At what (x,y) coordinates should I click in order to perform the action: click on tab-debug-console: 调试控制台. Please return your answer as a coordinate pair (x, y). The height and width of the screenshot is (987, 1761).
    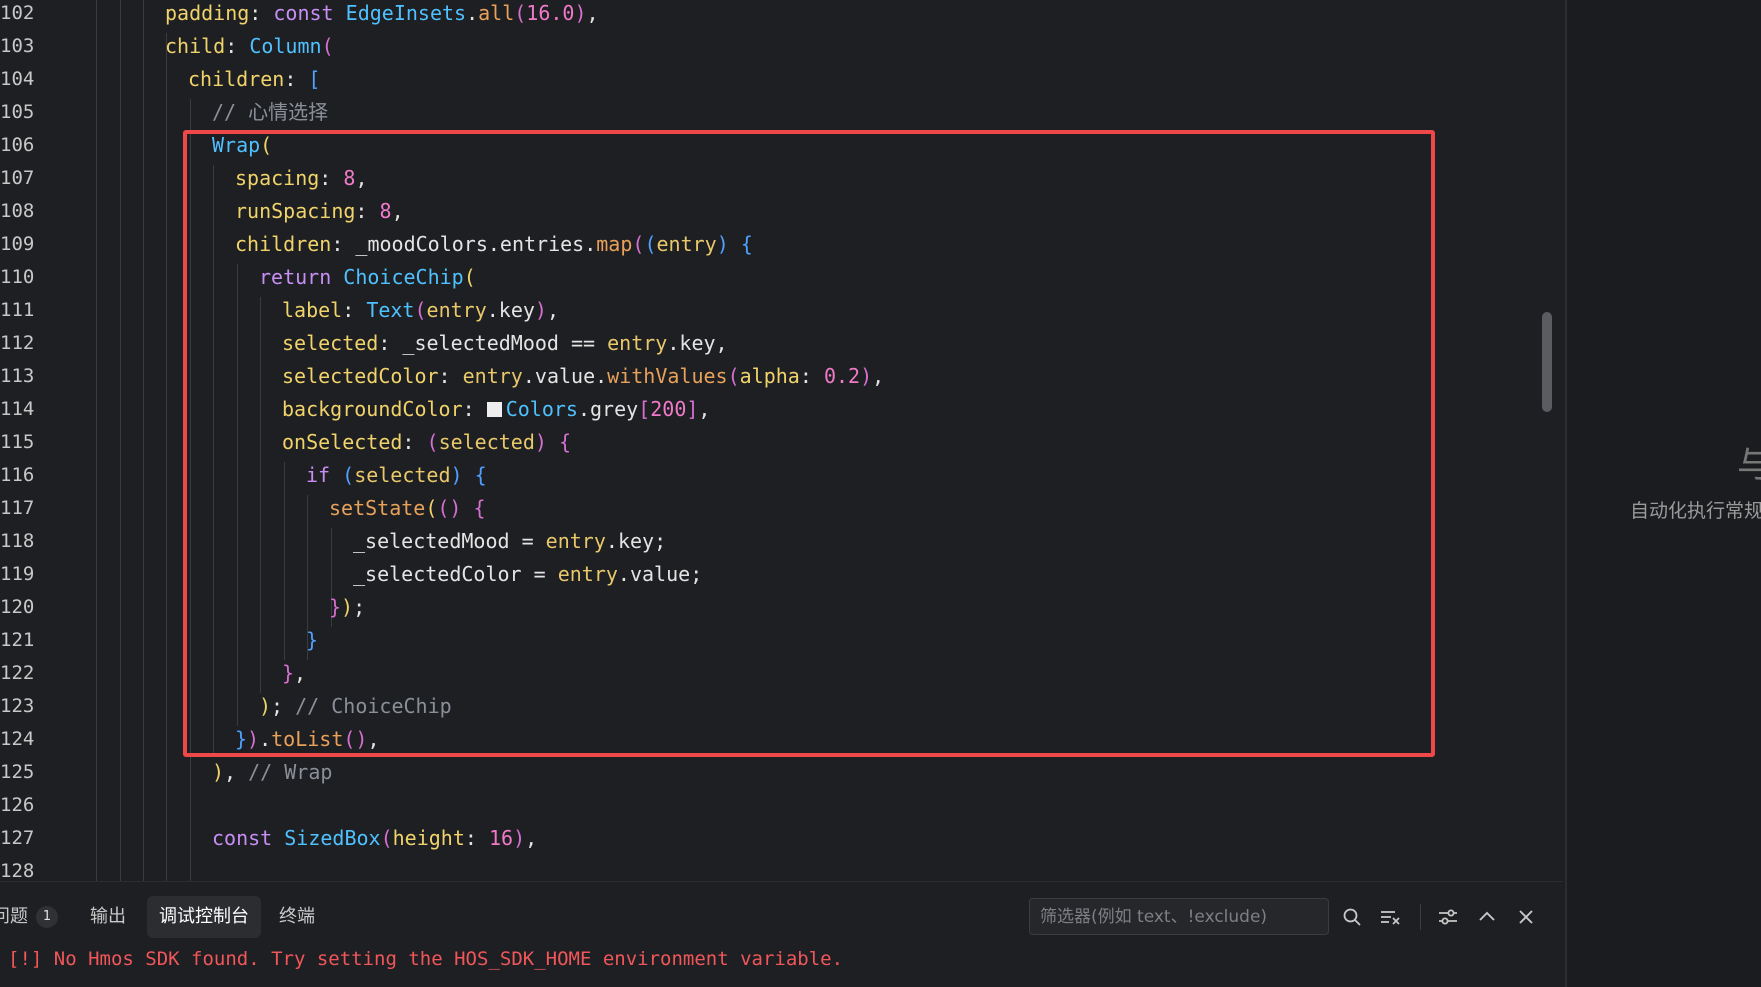
    Looking at the image, I should click on (204, 917).